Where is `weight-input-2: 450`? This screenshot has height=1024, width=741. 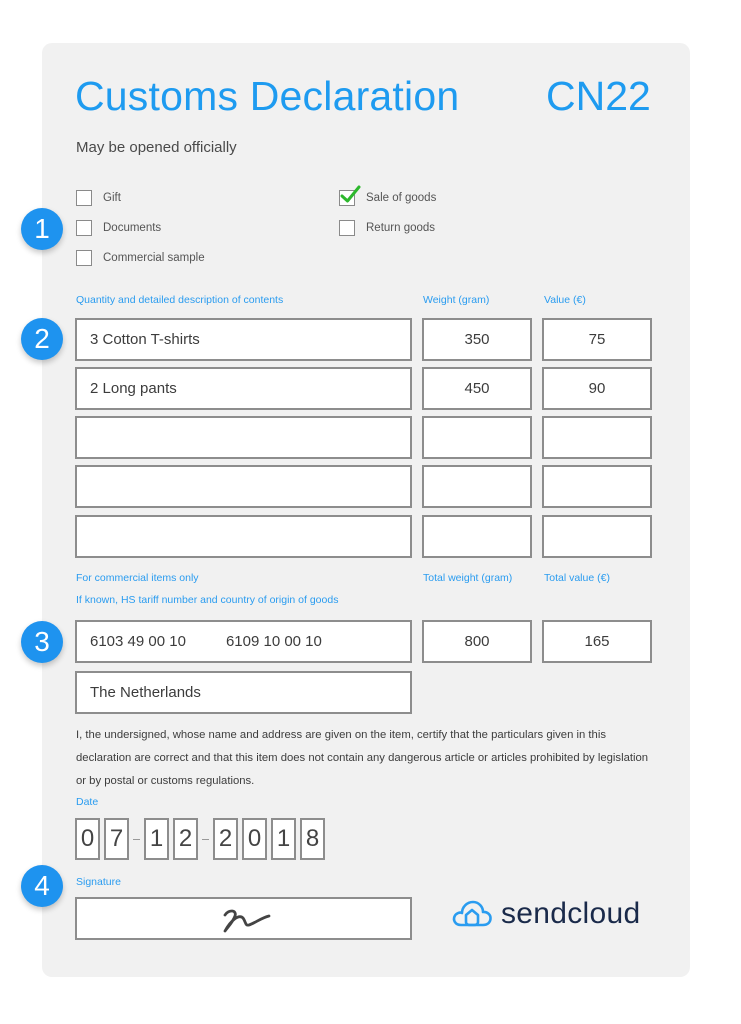
weight-input-2: 450 is located at coordinates (477, 388).